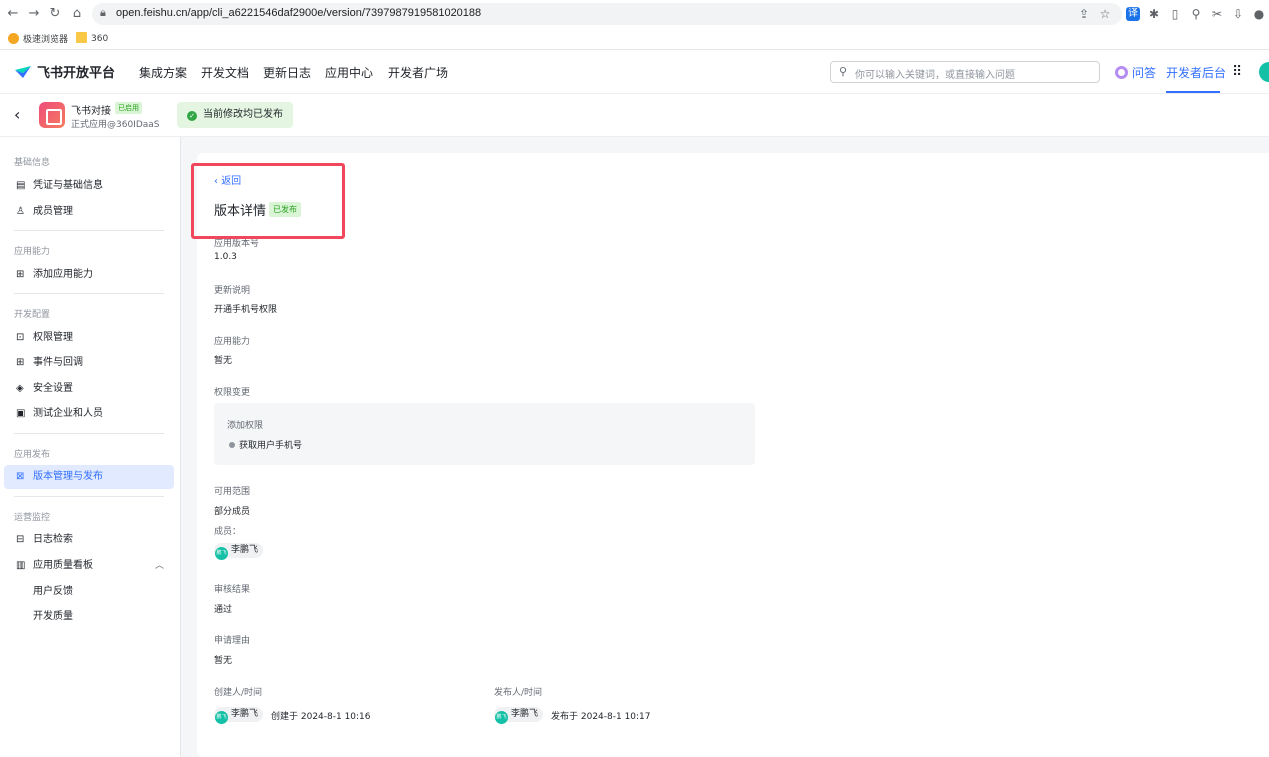 The height and width of the screenshot is (757, 1269). I want to click on review-value: 通过, so click(223, 610).